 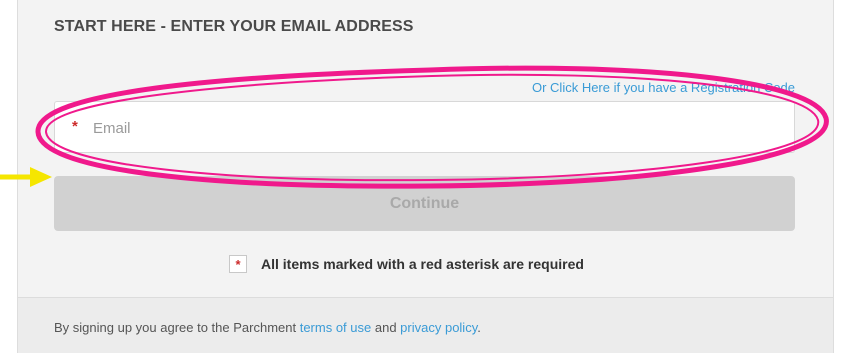 I want to click on terms-prefix: By signing up you agree to the Parchment, so click(x=177, y=327).